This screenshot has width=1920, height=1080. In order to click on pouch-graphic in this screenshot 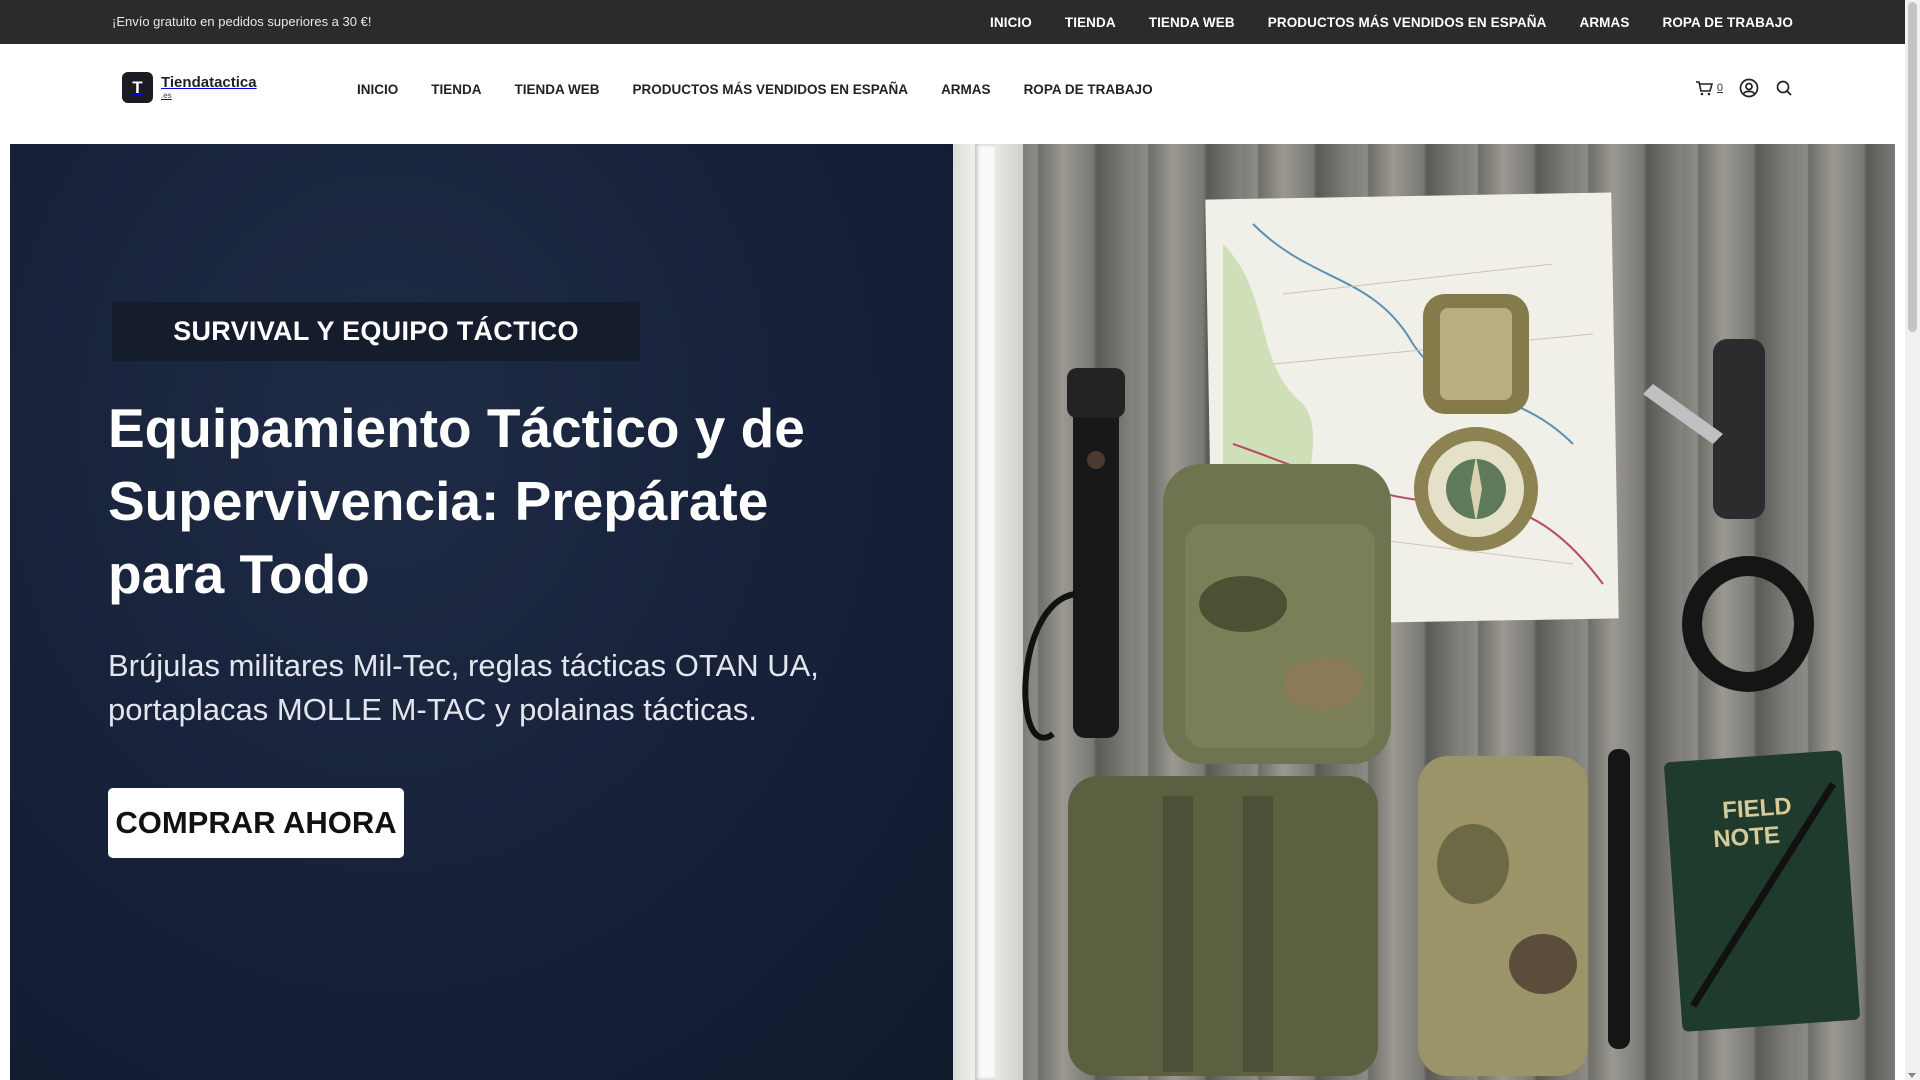, I will do `click(1277, 614)`.